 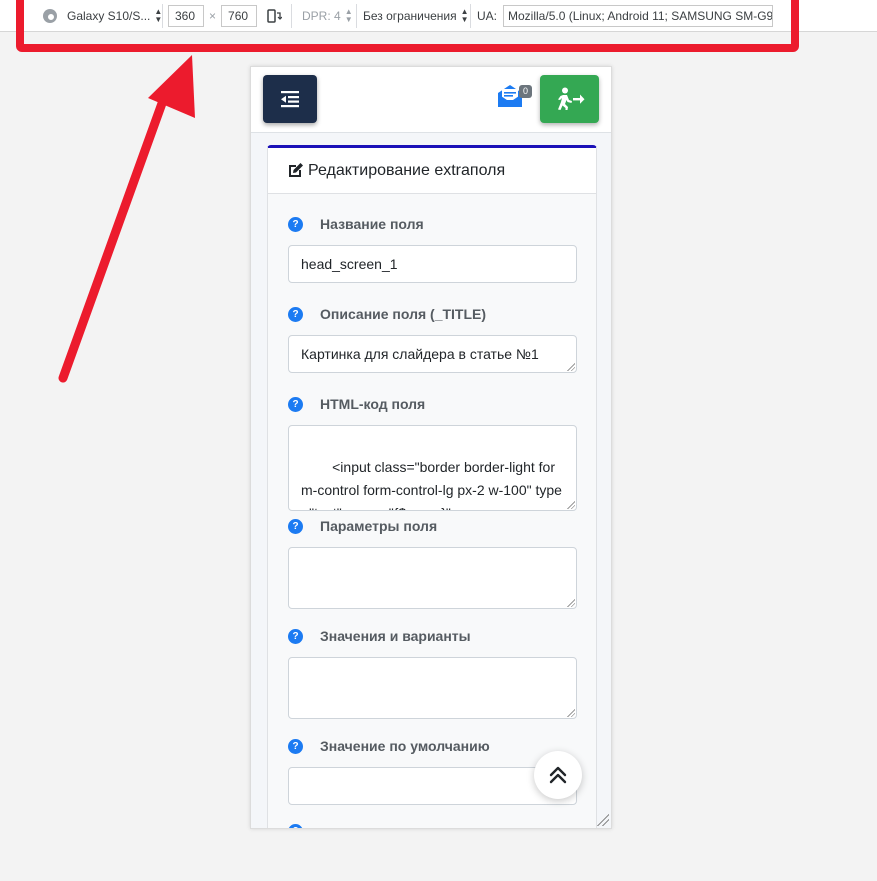 What do you see at coordinates (356, 224) in the screenshot?
I see `field-label-name: ? Название поля` at bounding box center [356, 224].